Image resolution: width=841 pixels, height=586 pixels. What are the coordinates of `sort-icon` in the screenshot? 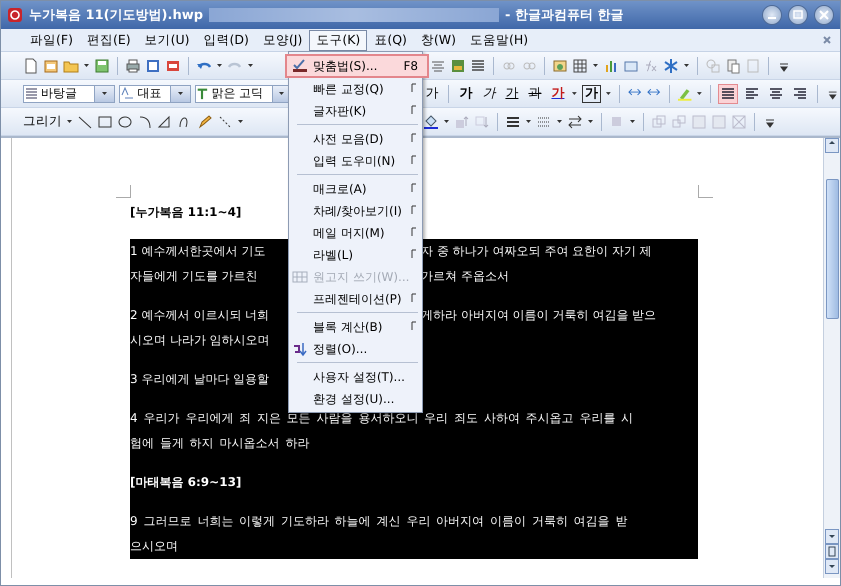 It's located at (300, 349).